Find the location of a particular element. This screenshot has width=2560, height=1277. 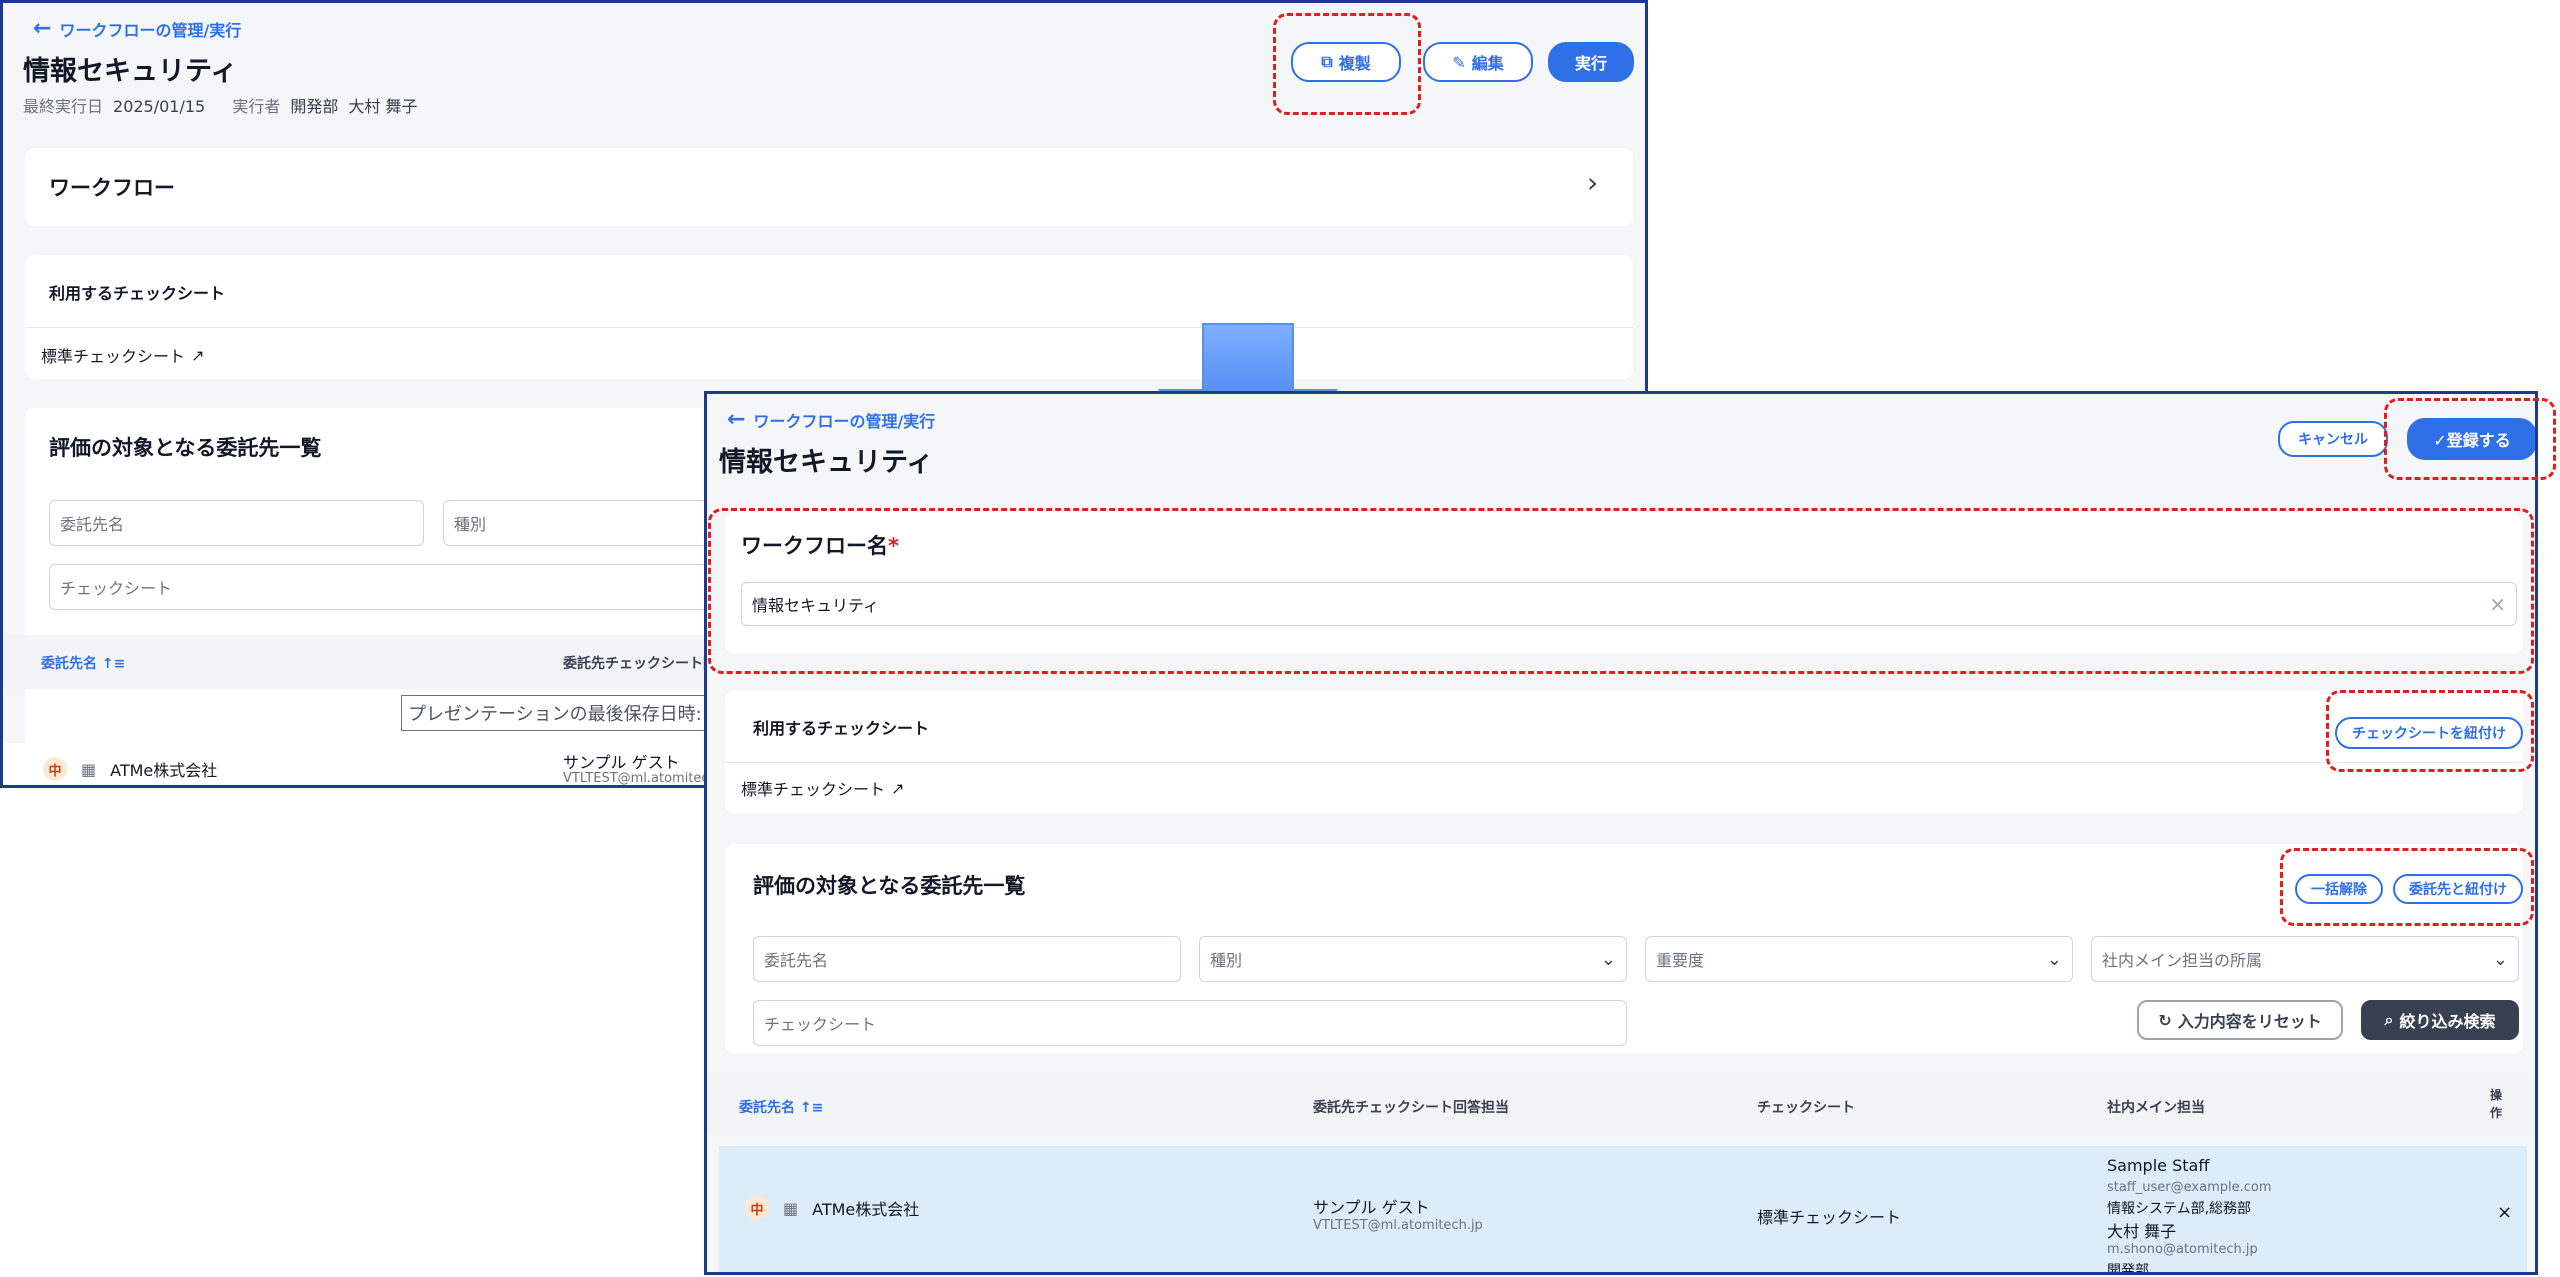

checksheet-filter-input: チェックシート is located at coordinates (1190, 1023).